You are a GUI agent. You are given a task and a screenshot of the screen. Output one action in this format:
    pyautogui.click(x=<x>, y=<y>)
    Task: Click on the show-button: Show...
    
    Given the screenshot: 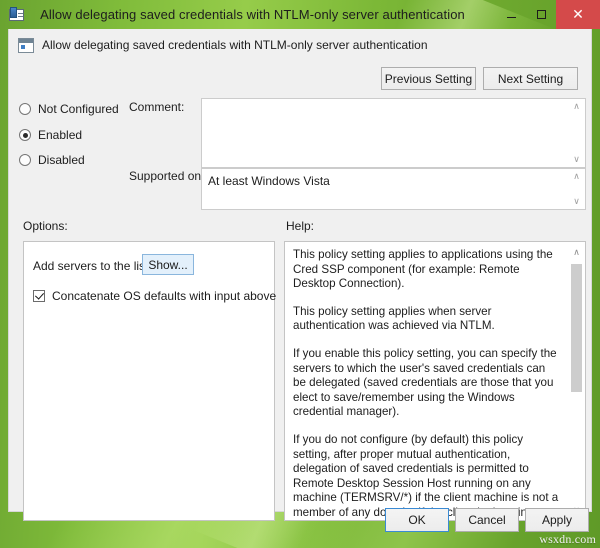 What is the action you would take?
    pyautogui.click(x=168, y=264)
    